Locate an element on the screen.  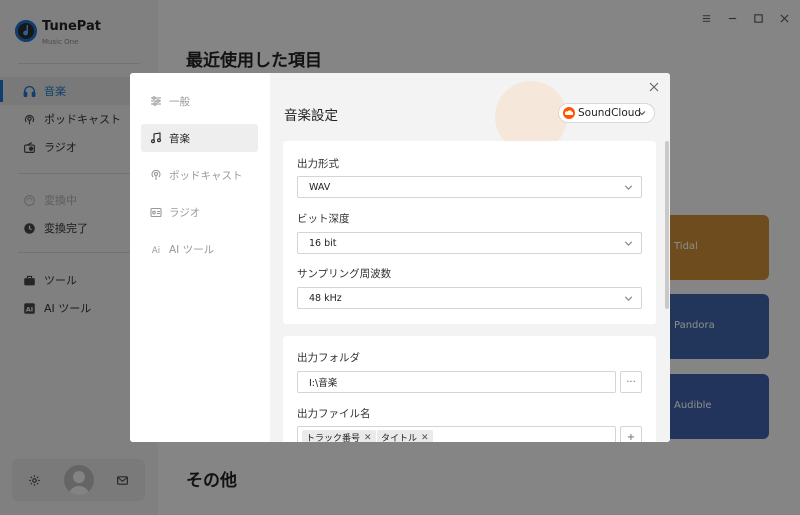
settings-tab-ai-tools: Ai AI ツール is located at coordinates (199, 249).